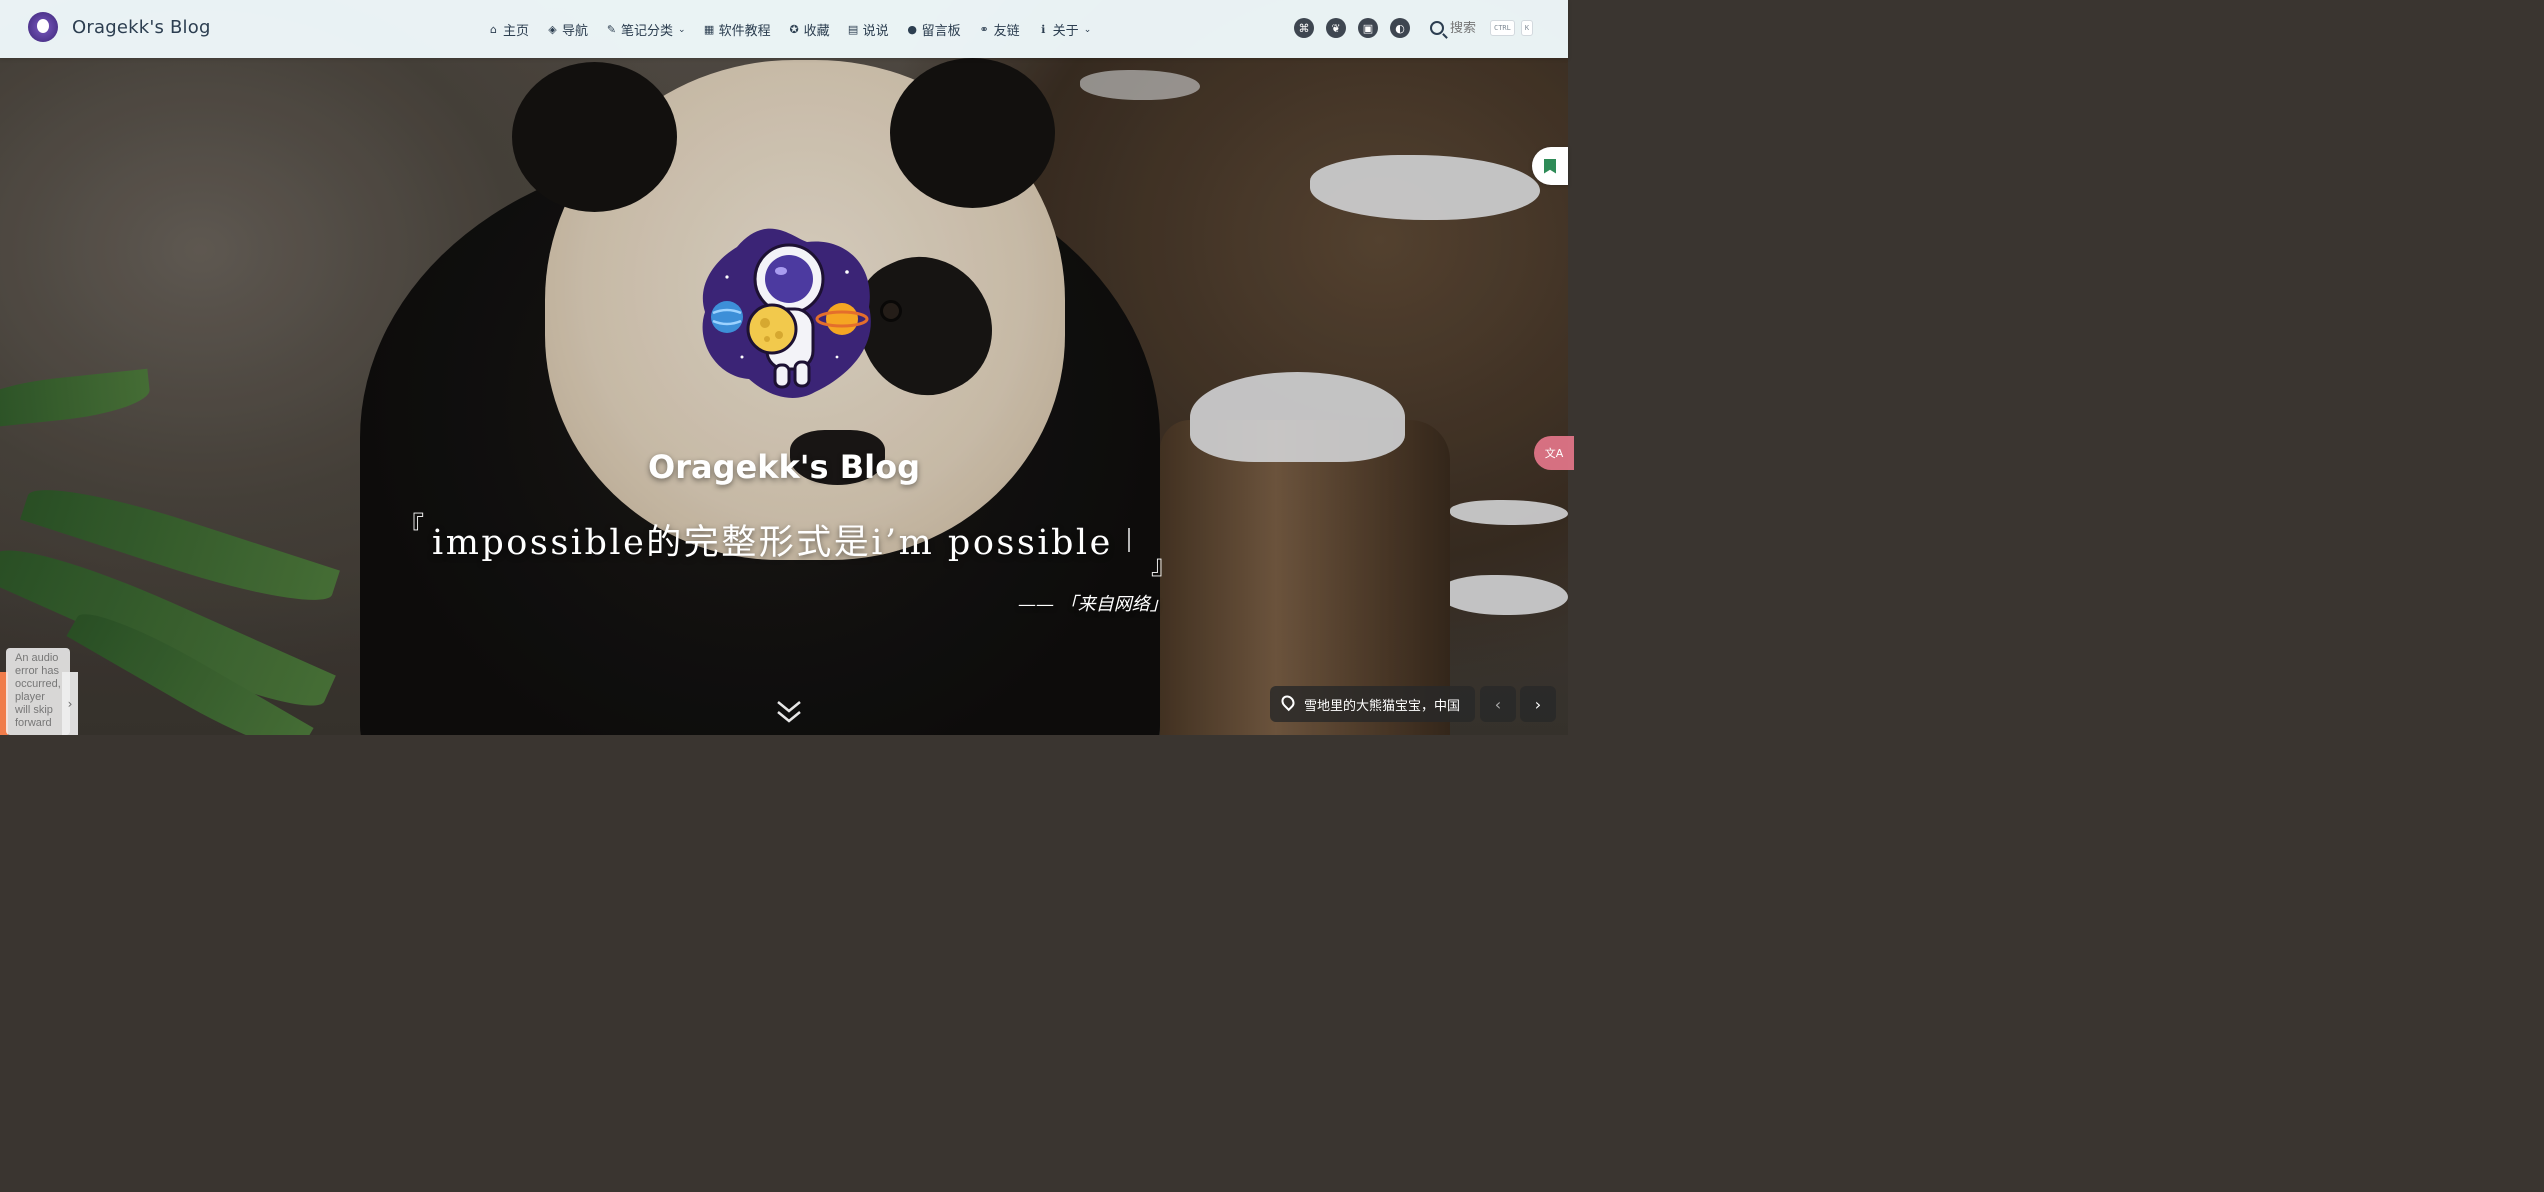 The image size is (2544, 1192). Describe the element at coordinates (1288, 702) in the screenshot. I see `location-pin-icon` at that location.